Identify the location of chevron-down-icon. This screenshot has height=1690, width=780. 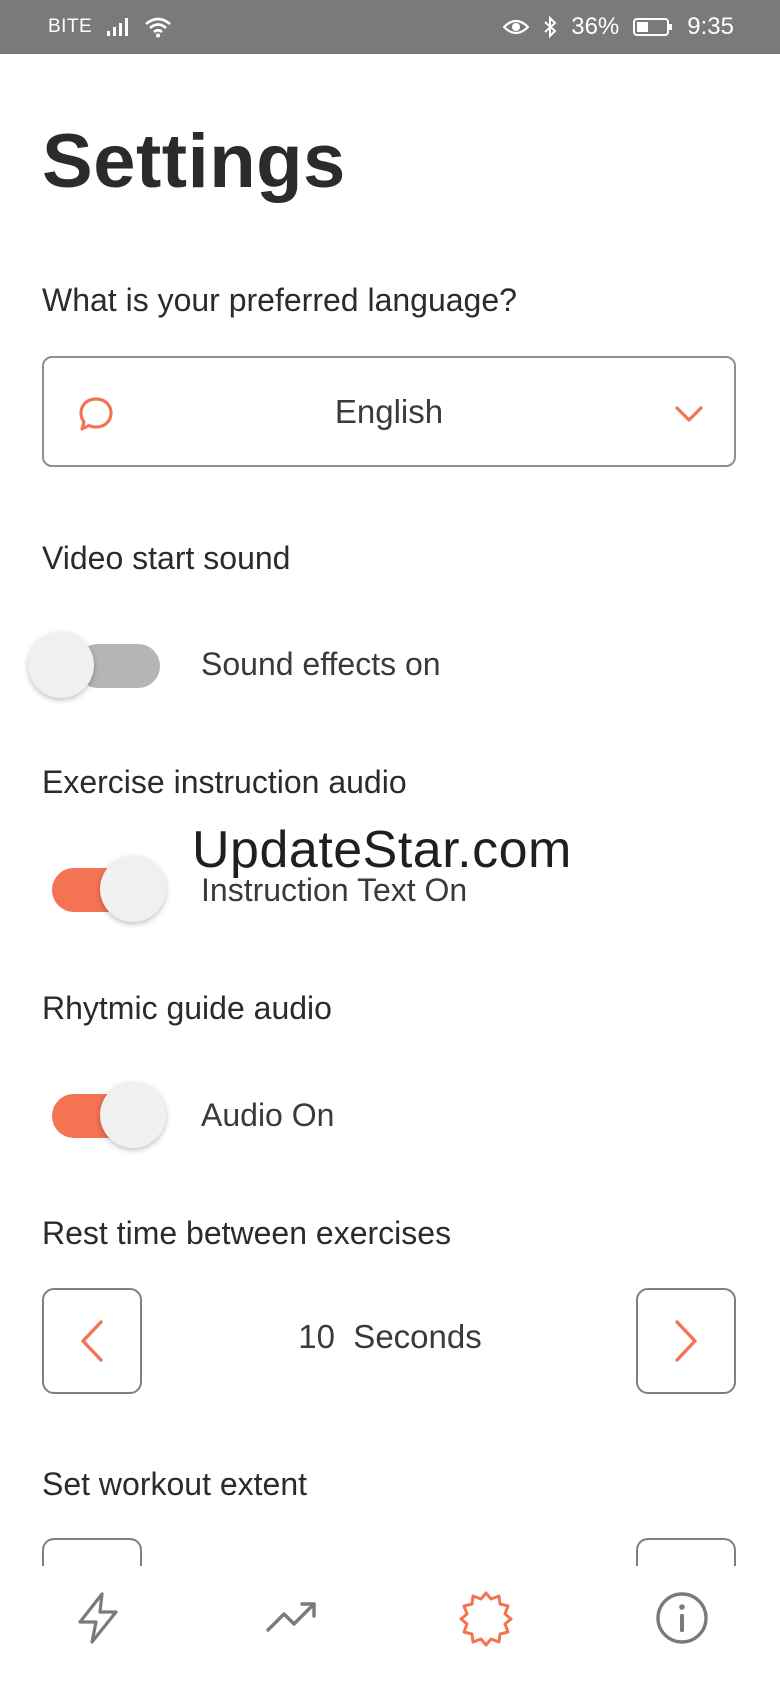
(689, 414).